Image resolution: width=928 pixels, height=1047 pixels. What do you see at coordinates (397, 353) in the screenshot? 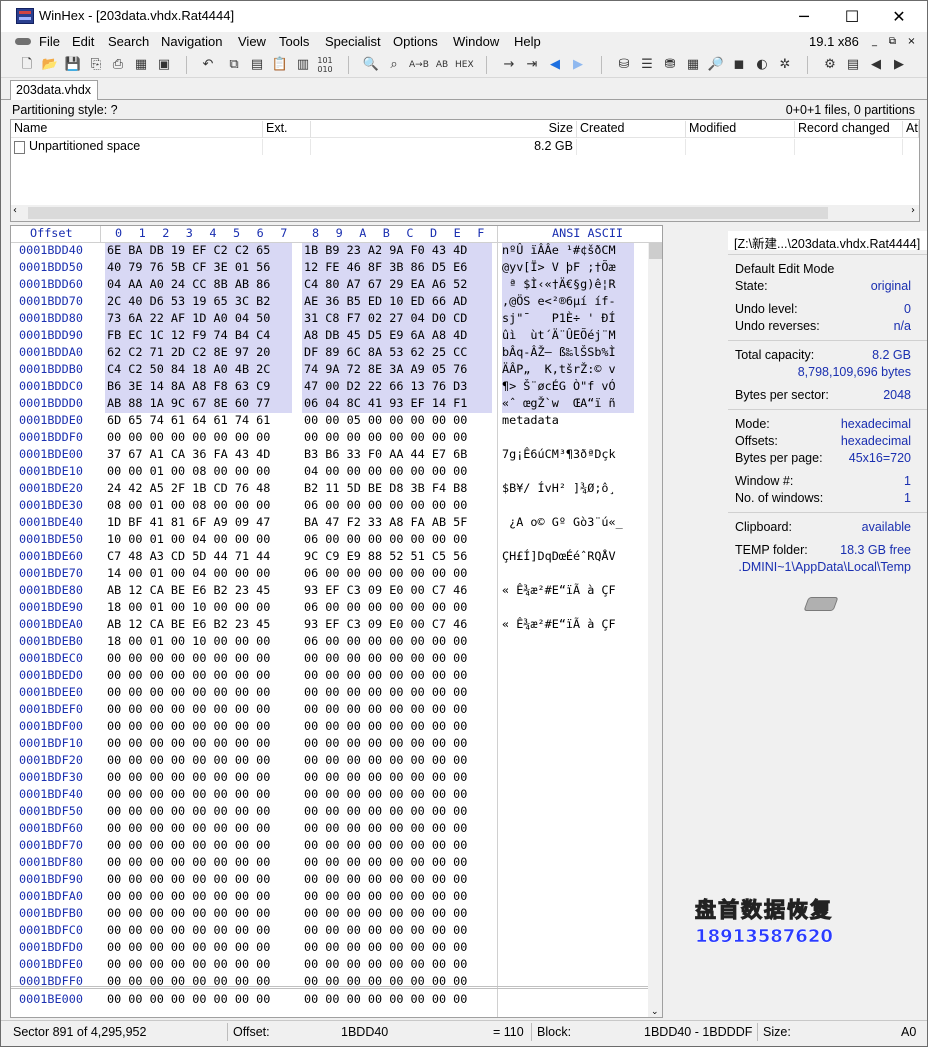
I see `row-bytes-high: DF 89 6C 8A 53 62 25 CC` at bounding box center [397, 353].